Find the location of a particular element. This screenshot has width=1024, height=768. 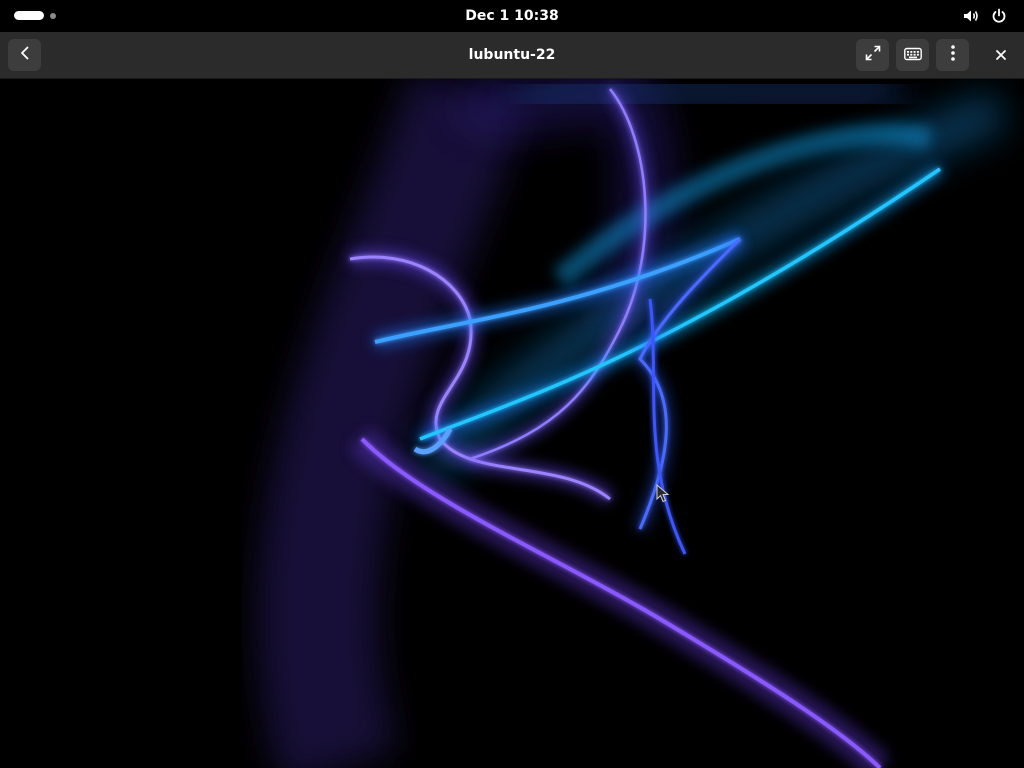

system-status-area is located at coordinates (985, 16).